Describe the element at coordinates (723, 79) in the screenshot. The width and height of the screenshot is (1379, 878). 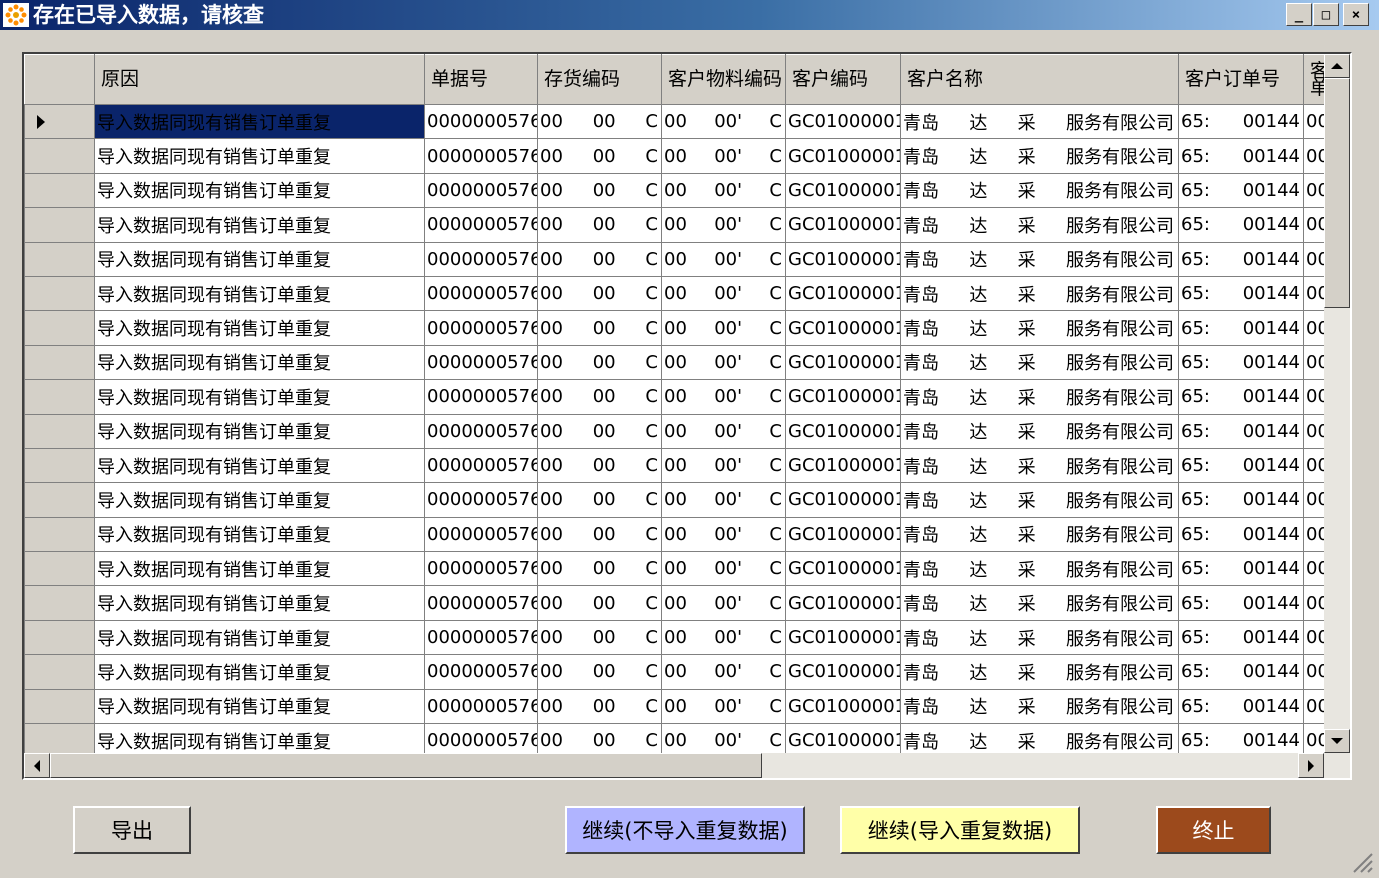
I see `column-header-customer-material-code: 客户物料编码` at that location.